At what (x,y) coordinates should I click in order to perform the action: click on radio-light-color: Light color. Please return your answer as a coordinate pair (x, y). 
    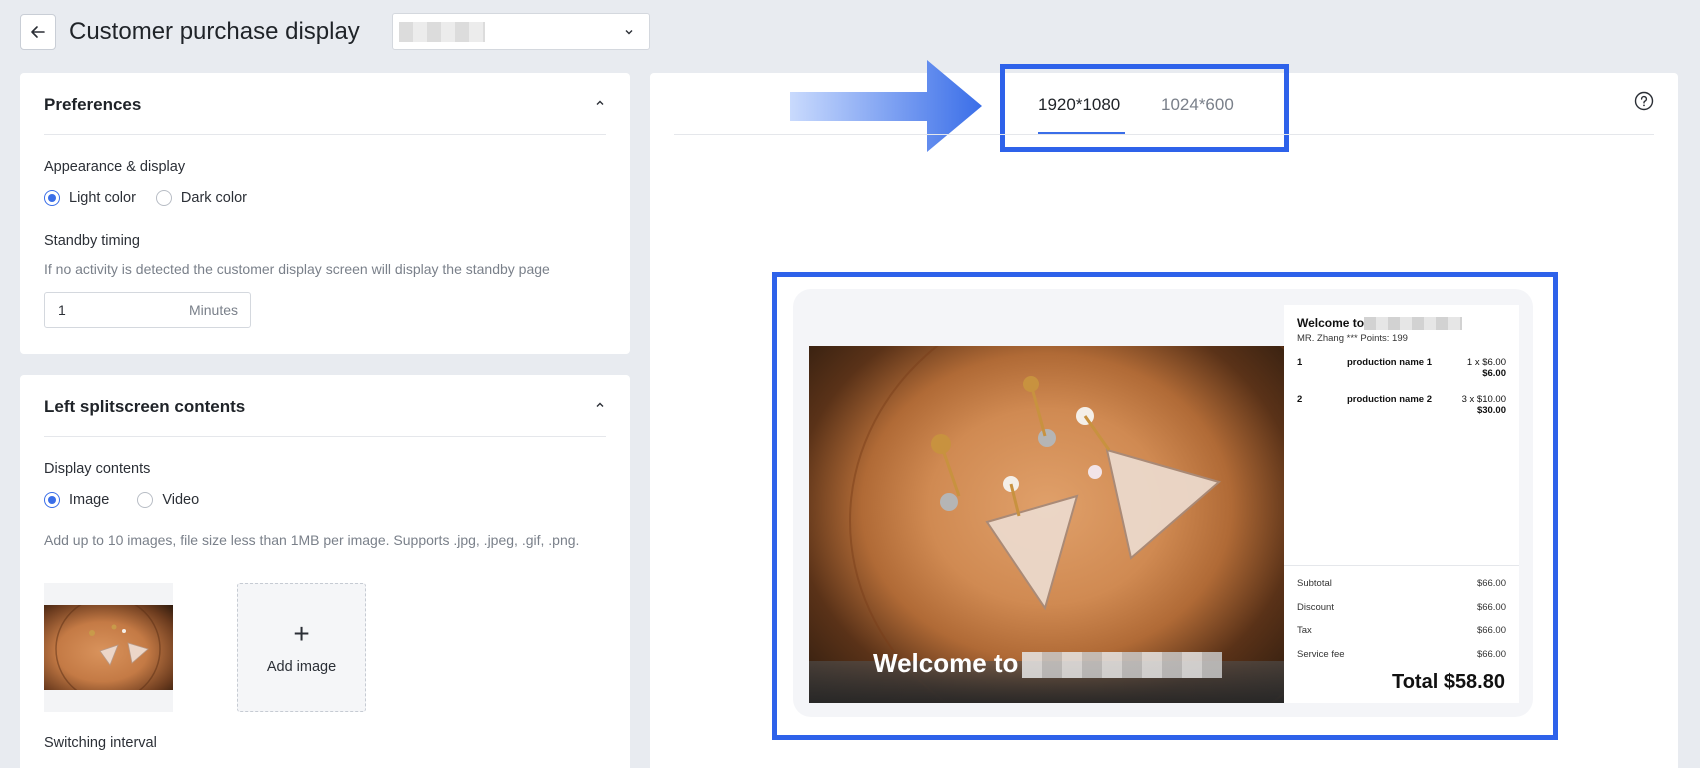
    Looking at the image, I should click on (90, 198).